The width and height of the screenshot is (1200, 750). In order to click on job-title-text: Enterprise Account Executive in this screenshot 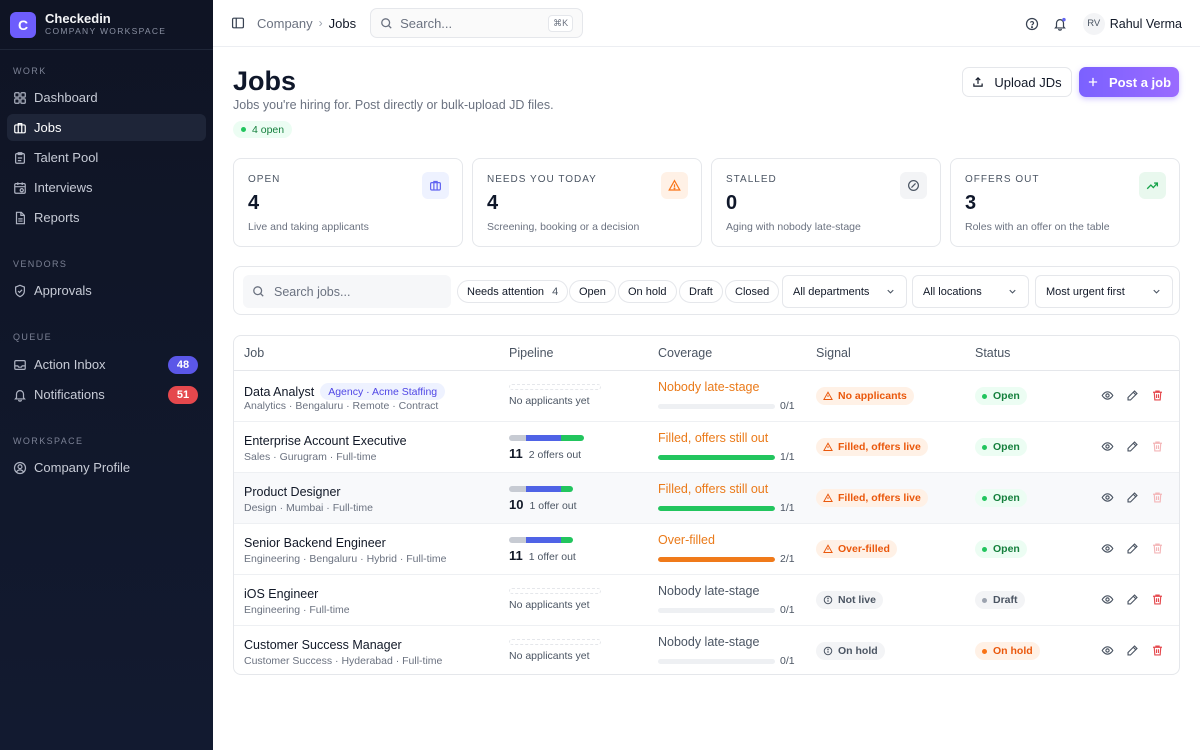, I will do `click(325, 441)`.